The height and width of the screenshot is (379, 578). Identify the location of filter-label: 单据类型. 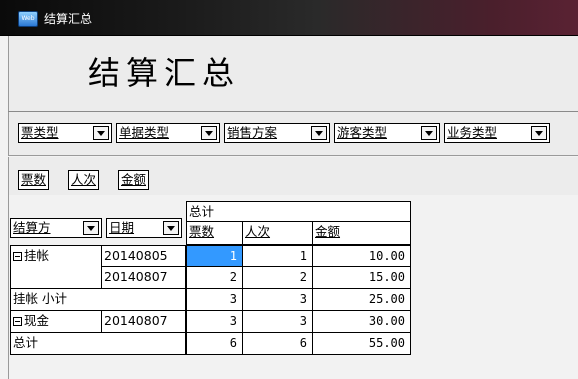
(144, 132).